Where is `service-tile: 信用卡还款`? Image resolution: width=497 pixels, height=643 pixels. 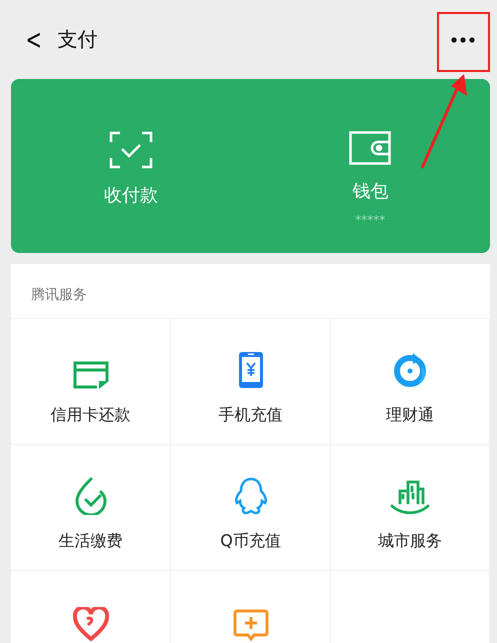
service-tile: 信用卡还款 is located at coordinates (91, 382).